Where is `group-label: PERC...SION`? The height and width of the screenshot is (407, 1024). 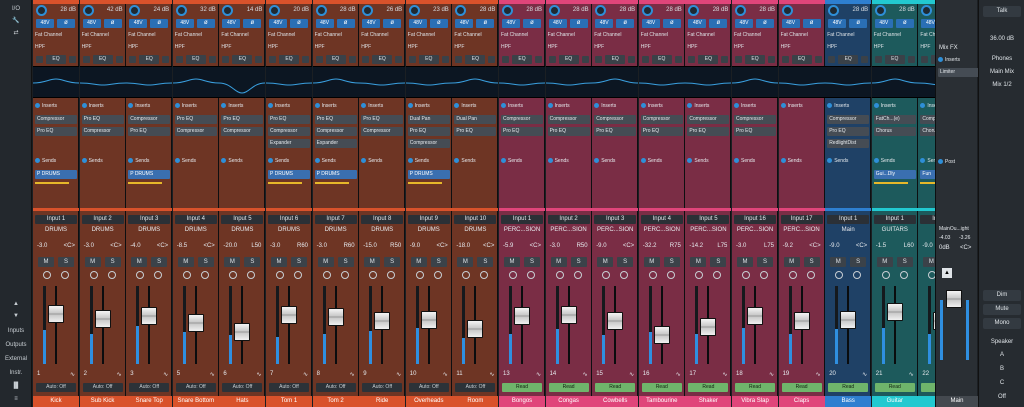 group-label: PERC...SION is located at coordinates (569, 230).